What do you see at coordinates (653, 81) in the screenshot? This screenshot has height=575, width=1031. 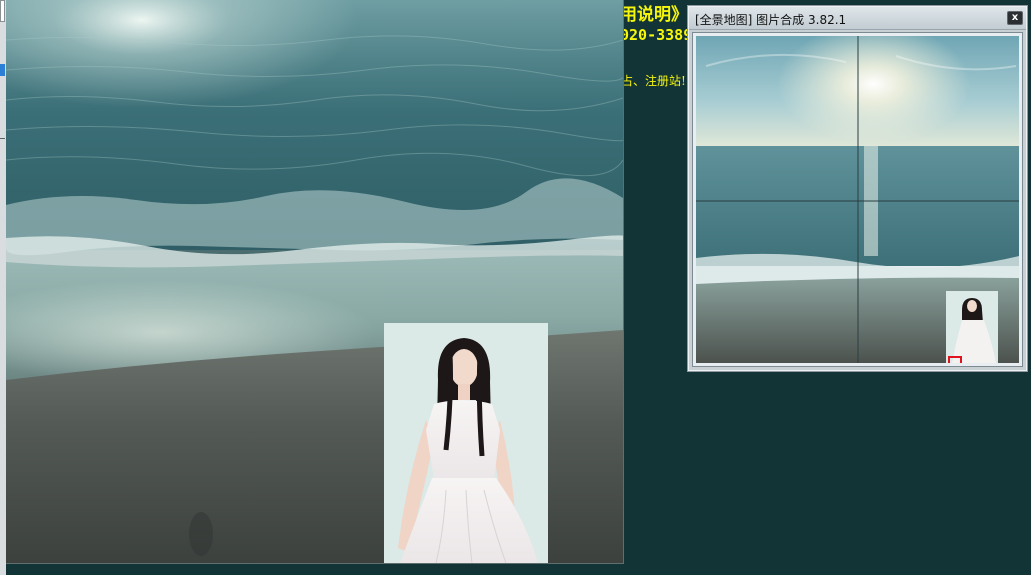 I see `background-notice-text: 占、注册站!` at bounding box center [653, 81].